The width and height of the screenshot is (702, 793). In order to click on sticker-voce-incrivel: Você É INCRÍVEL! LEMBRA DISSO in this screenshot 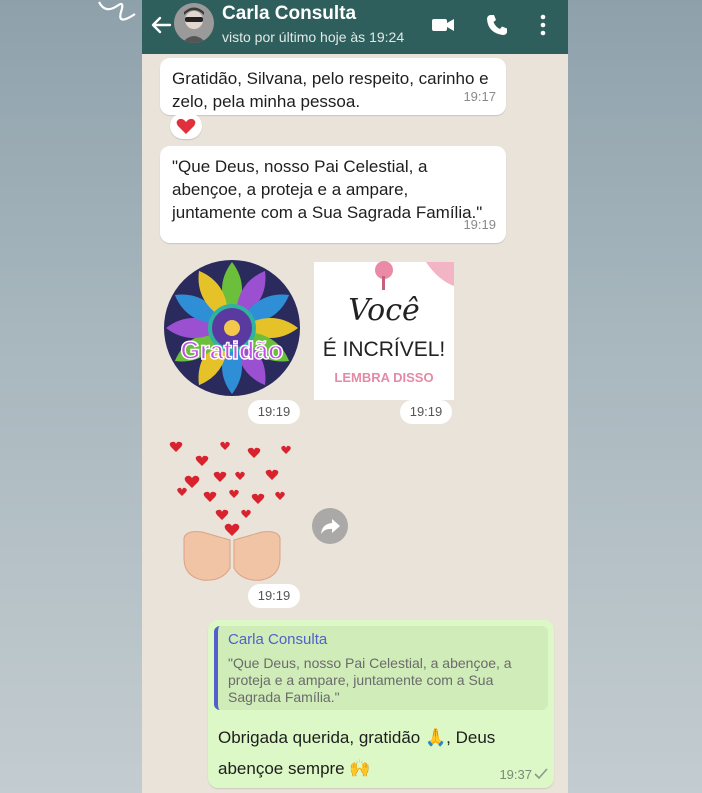, I will do `click(384, 329)`.